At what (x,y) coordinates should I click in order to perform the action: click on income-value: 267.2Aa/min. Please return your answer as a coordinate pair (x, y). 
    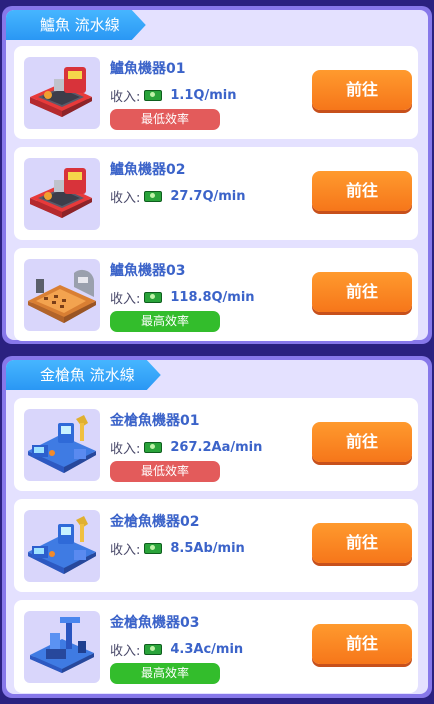
    Looking at the image, I should click on (216, 447).